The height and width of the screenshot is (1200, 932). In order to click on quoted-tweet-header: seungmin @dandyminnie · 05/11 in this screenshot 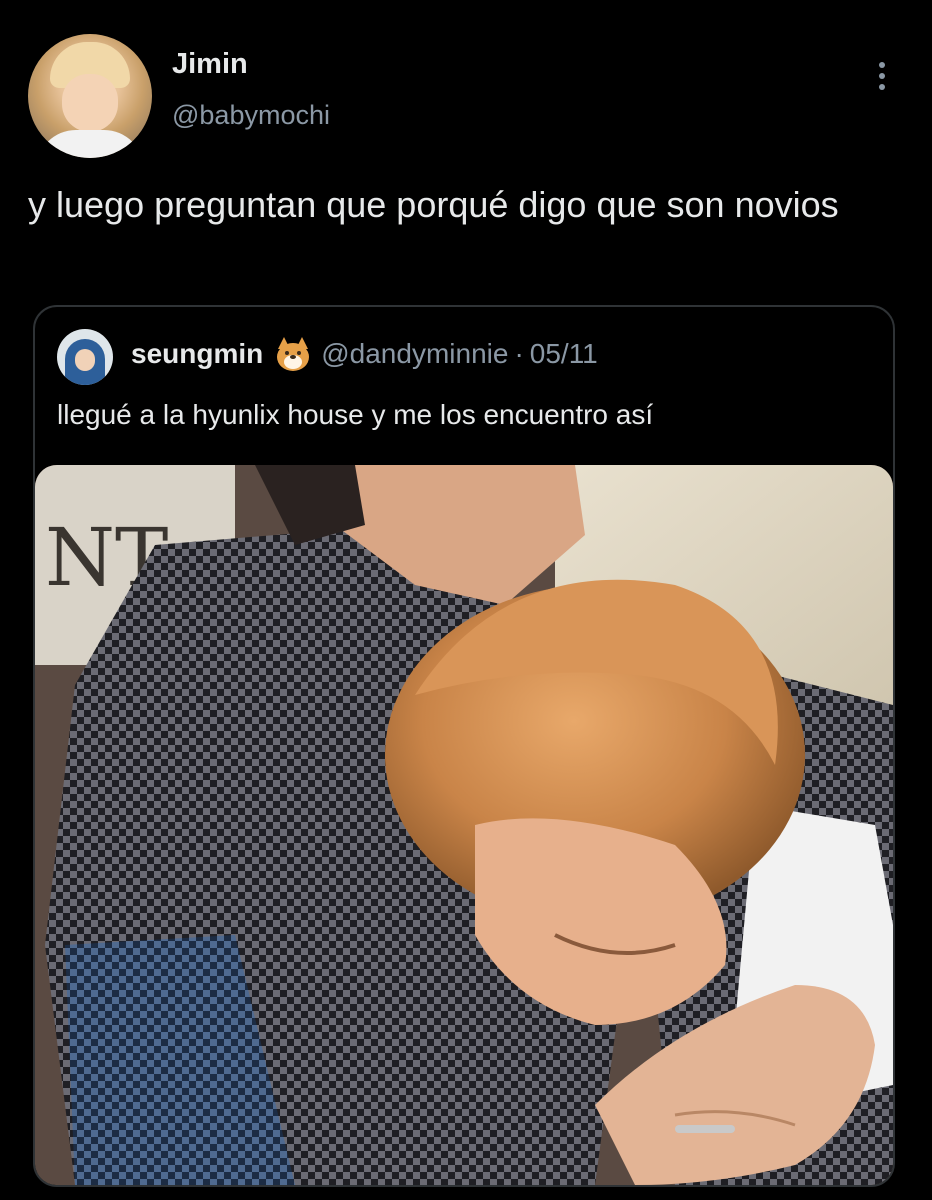, I will do `click(364, 354)`.